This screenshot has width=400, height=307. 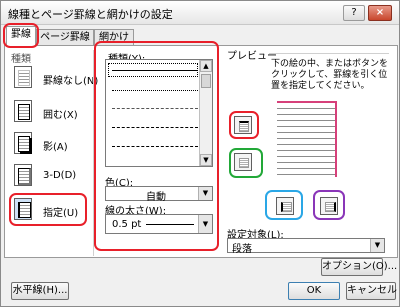 I want to click on preview-hint: 下の絵の中、またはボタンを クリックして、罫線を引く位 置を指定してください。, so click(x=330, y=75).